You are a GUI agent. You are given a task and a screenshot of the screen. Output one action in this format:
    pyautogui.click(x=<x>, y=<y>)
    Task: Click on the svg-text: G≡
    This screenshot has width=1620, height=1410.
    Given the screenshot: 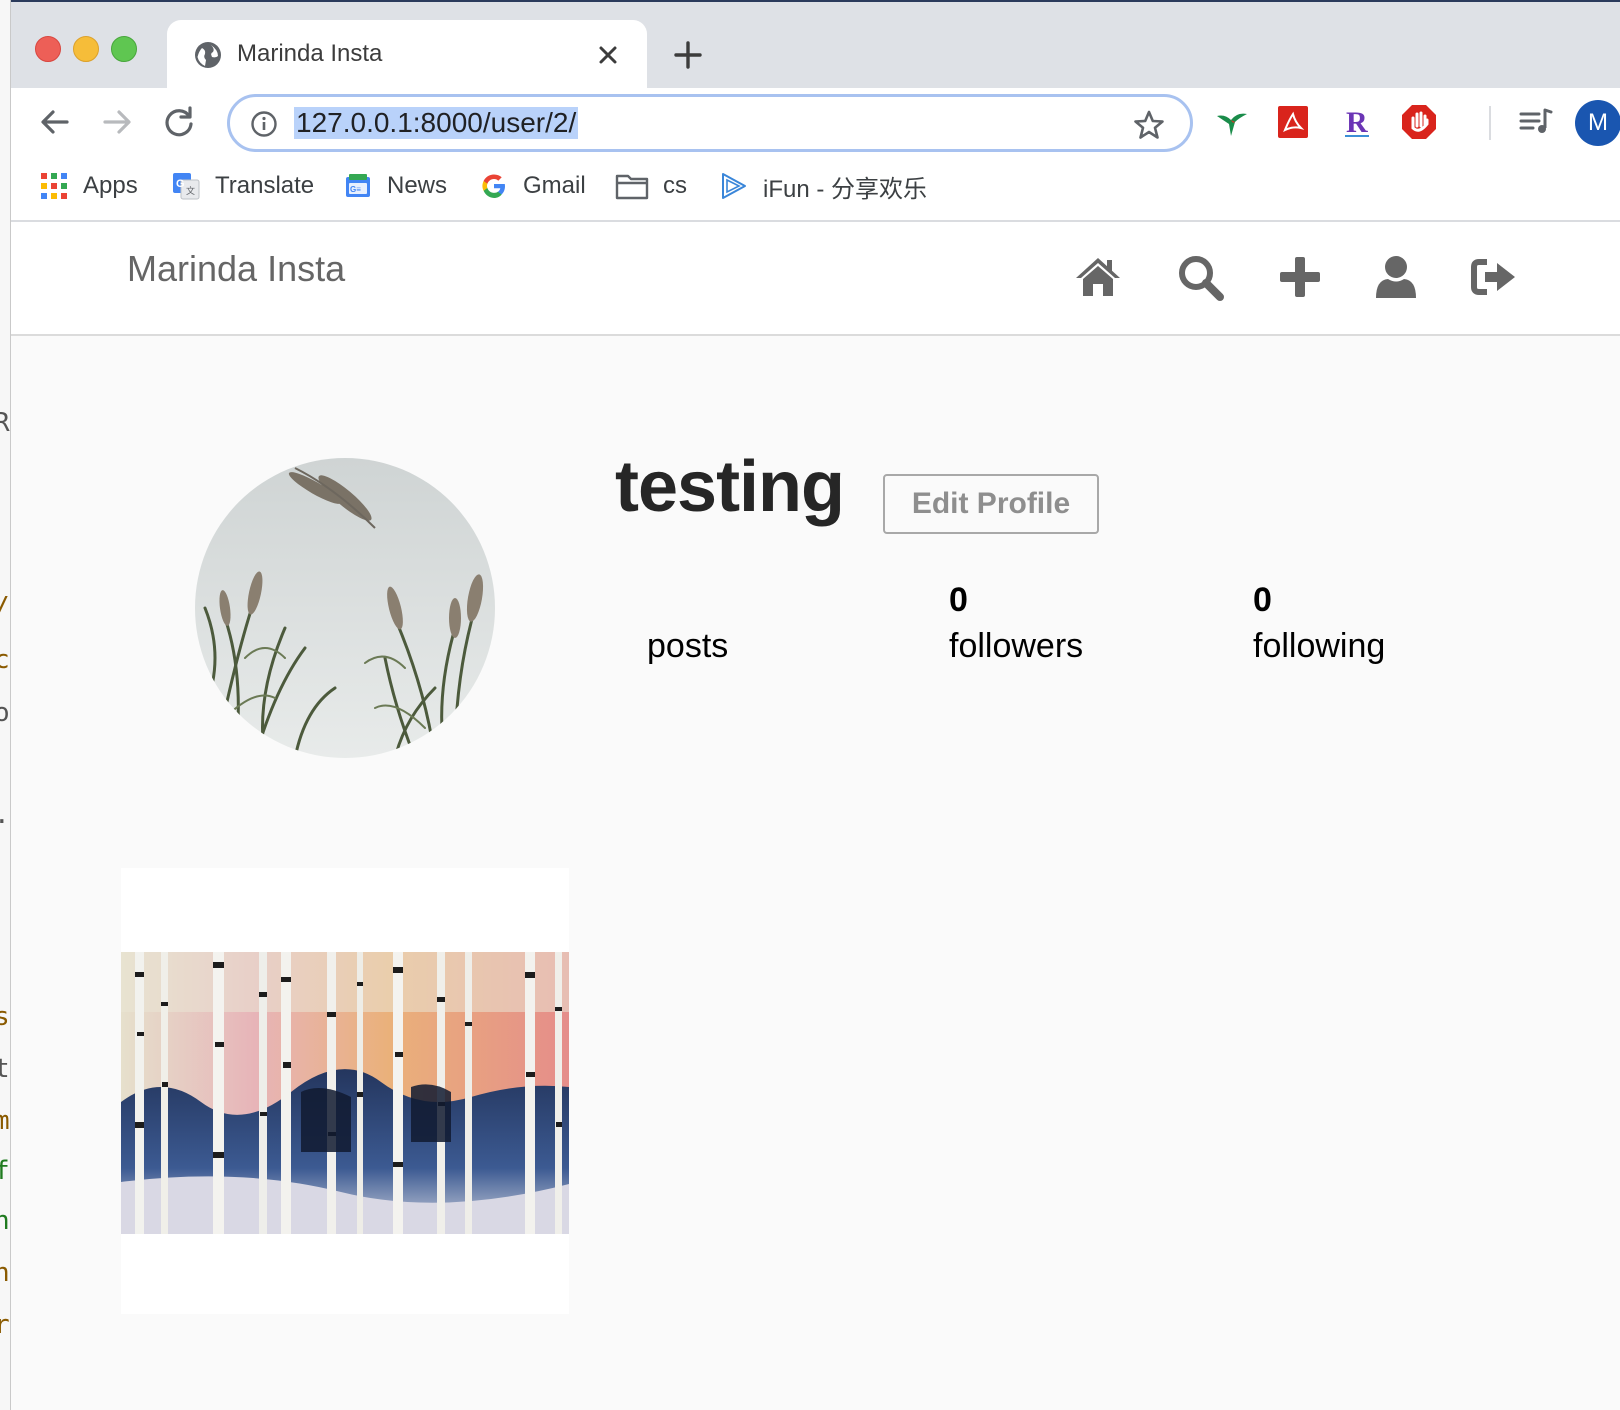 What is the action you would take?
    pyautogui.click(x=355, y=189)
    